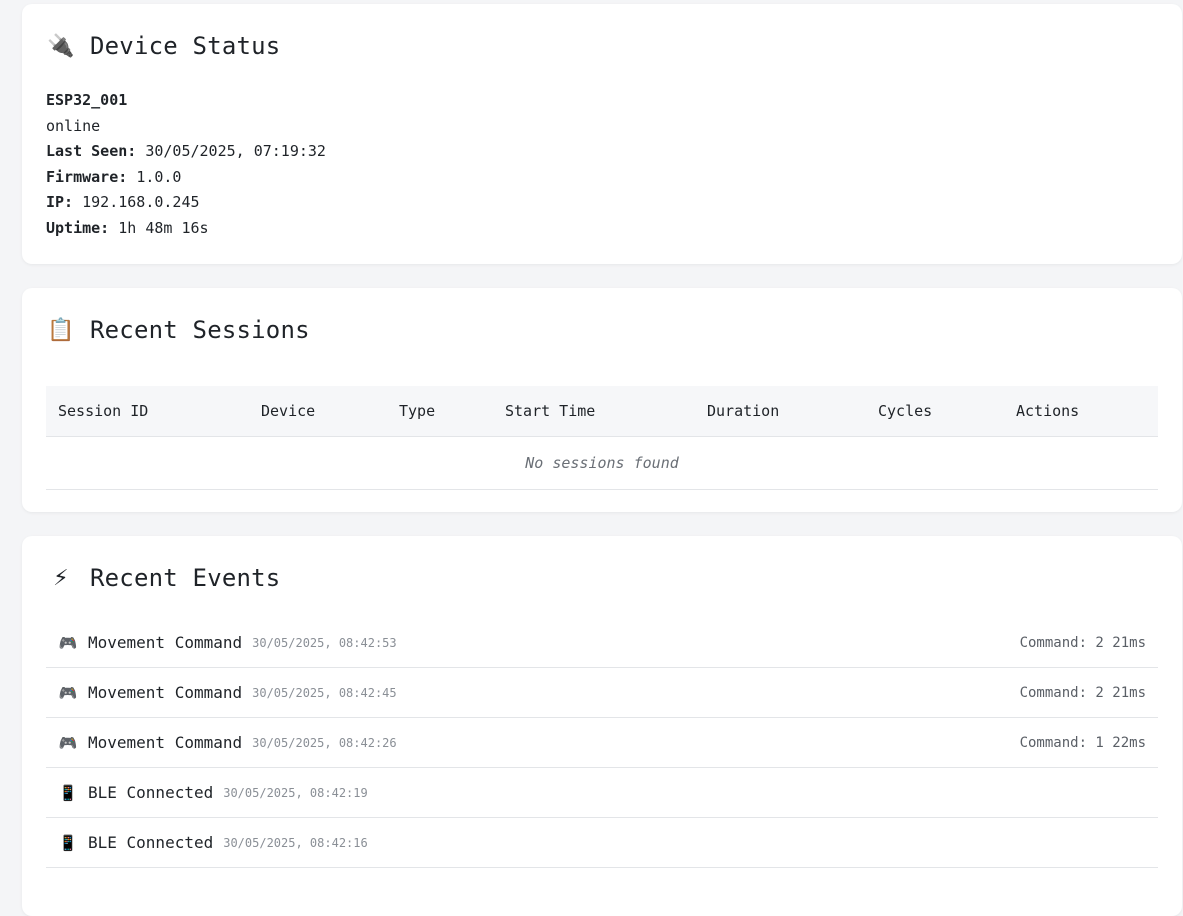 Image resolution: width=1183 pixels, height=916 pixels. What do you see at coordinates (87, 100) in the screenshot?
I see `device-name: ESP32_001` at bounding box center [87, 100].